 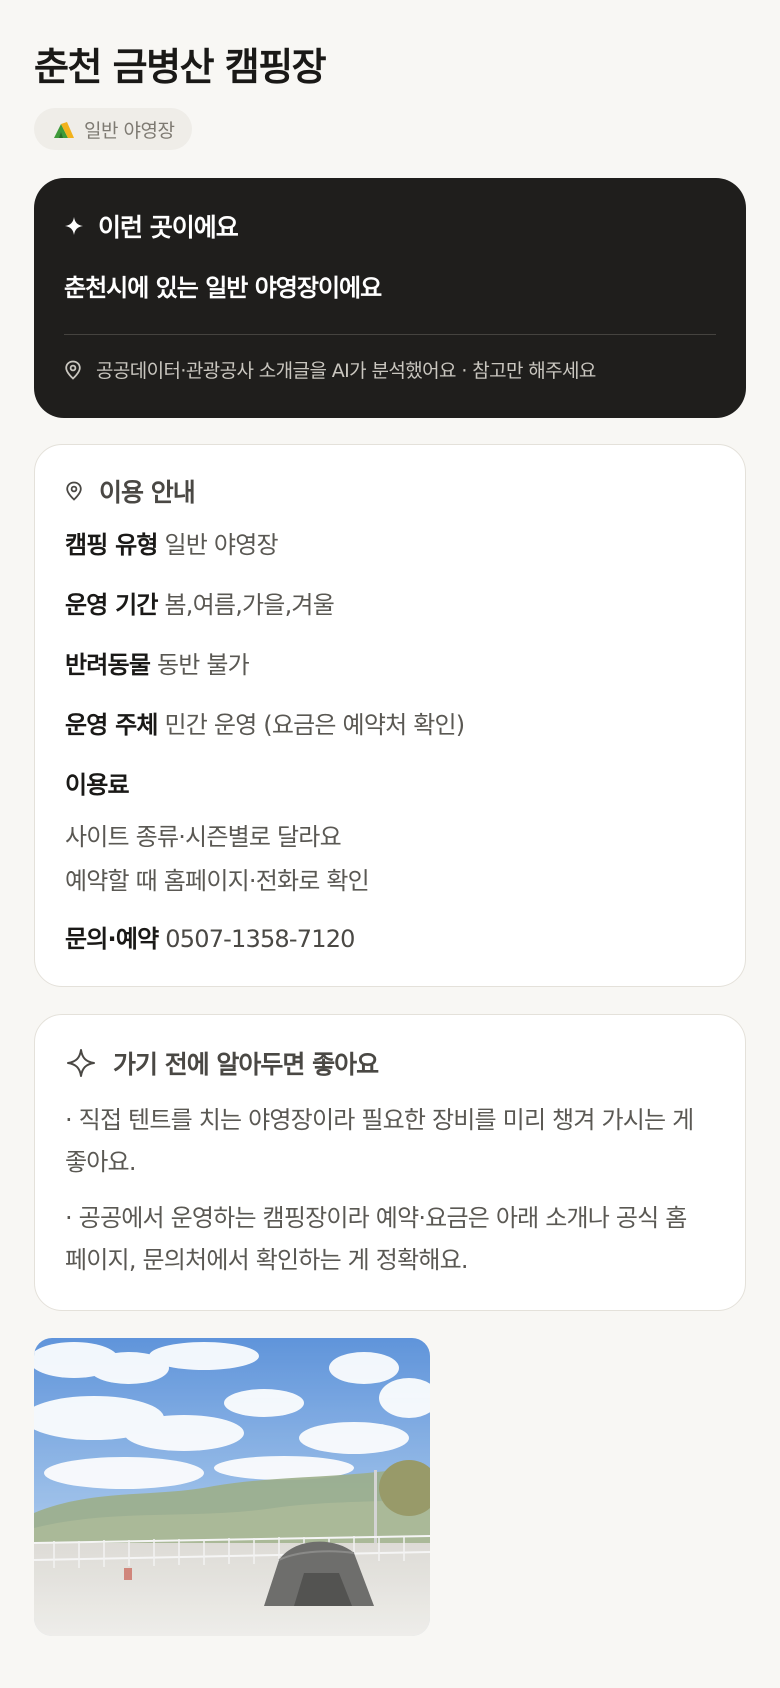 What do you see at coordinates (97, 785) in the screenshot?
I see `fee-label: 이용료` at bounding box center [97, 785].